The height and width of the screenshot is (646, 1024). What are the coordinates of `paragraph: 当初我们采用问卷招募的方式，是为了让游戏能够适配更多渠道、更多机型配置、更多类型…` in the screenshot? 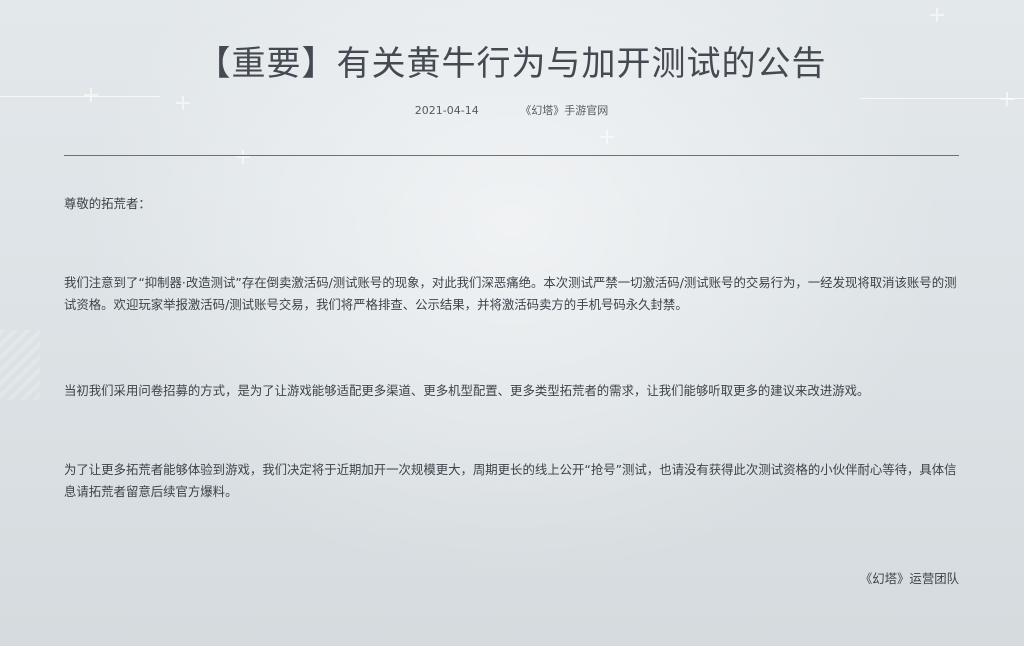 It's located at (467, 390).